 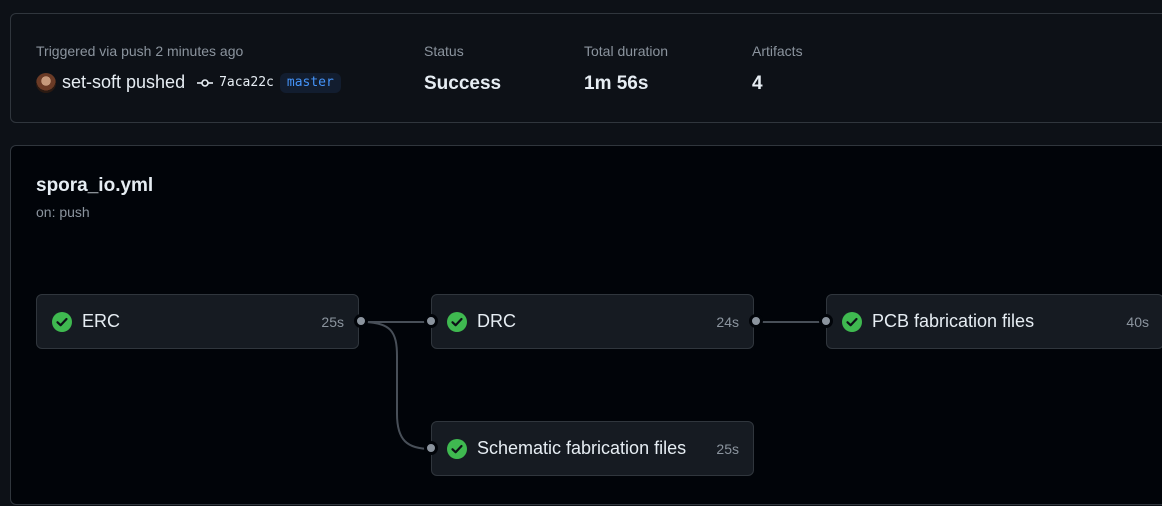 What do you see at coordinates (361, 321) in the screenshot?
I see `erc-output-port` at bounding box center [361, 321].